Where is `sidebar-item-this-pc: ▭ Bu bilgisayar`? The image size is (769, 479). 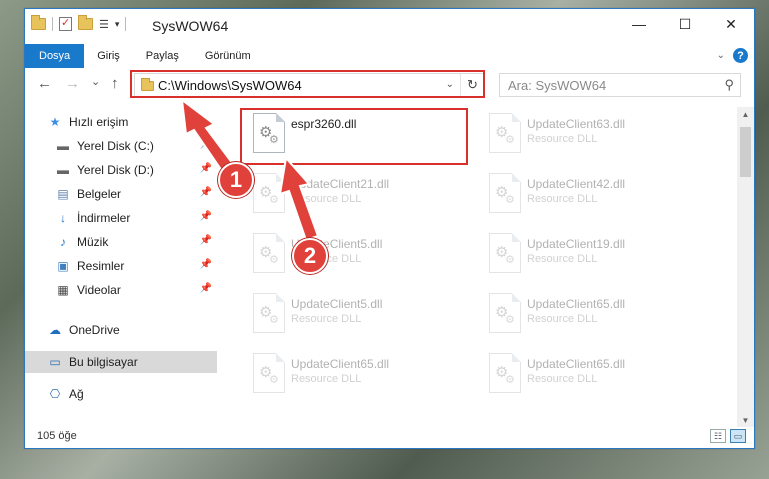
sidebar-item-this-pc: ▭ Bu bilgisayar is located at coordinates (121, 362).